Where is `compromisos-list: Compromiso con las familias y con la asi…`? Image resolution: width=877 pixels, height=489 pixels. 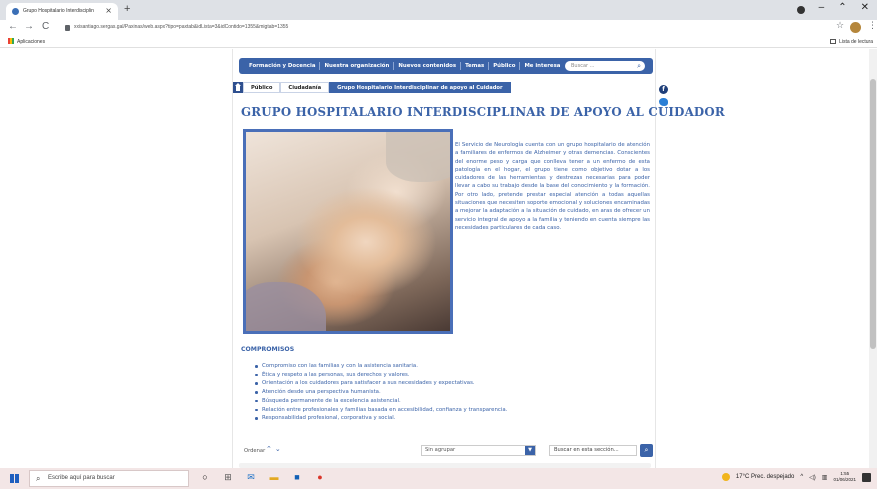 compromisos-list: Compromiso con las familias y con la asi… is located at coordinates (381, 392).